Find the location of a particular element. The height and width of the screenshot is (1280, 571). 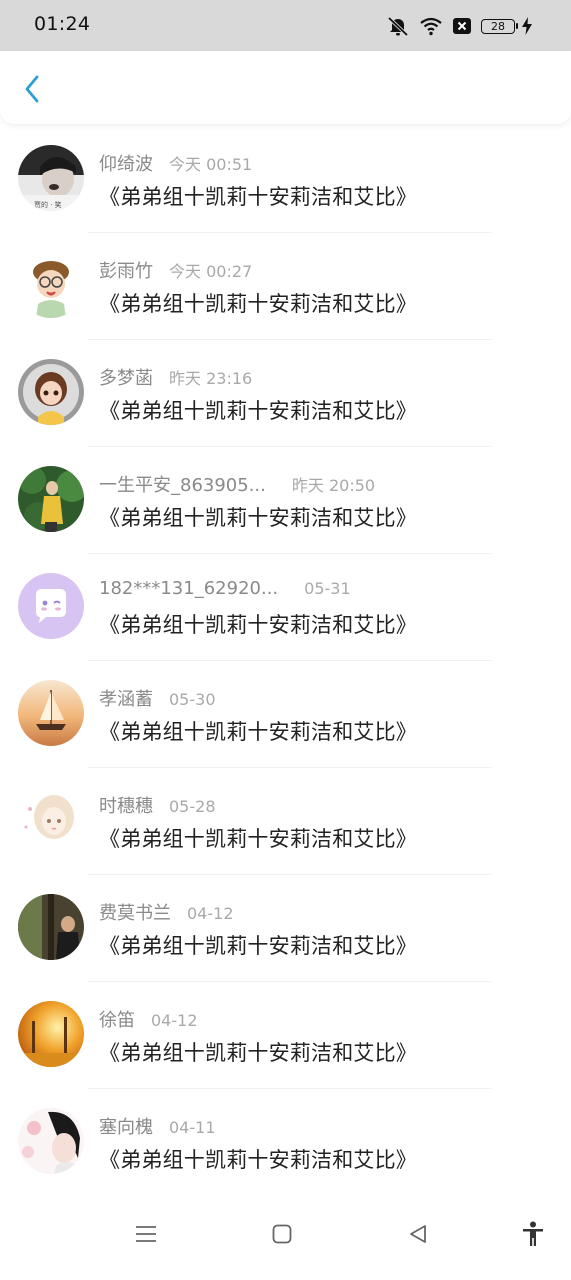

contact-name: 彭雨竹 is located at coordinates (126, 271).